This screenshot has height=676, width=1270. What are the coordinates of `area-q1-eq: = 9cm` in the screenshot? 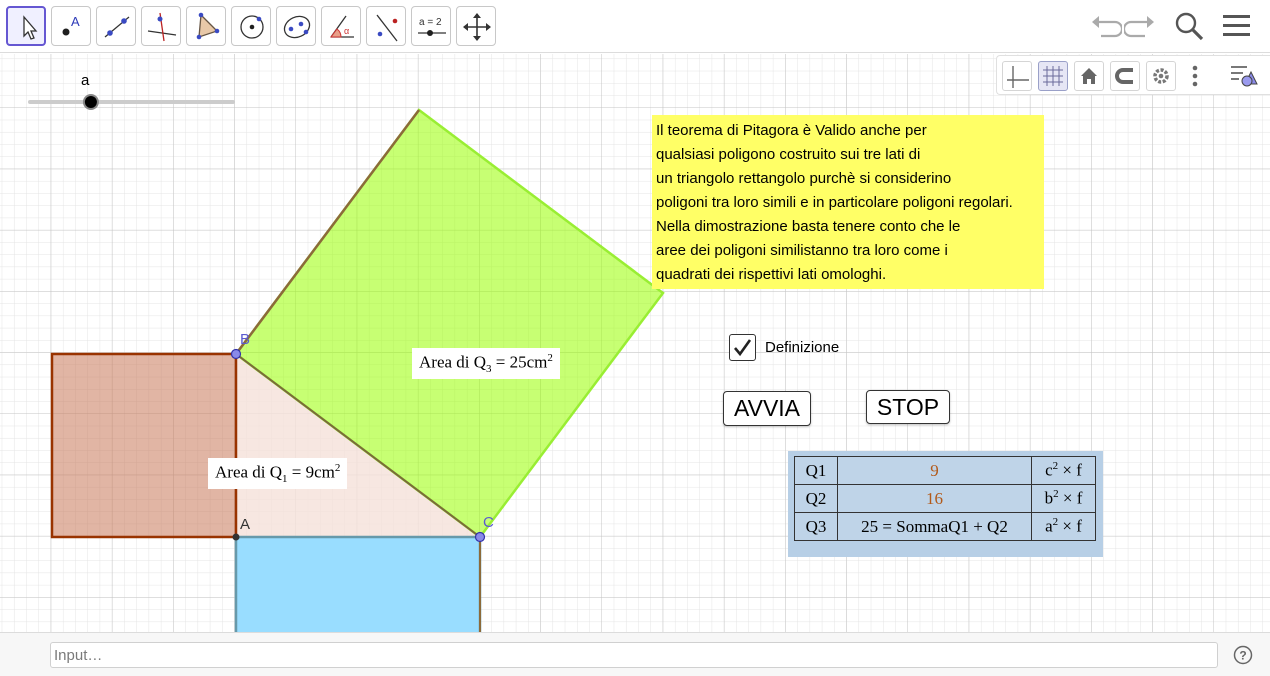 It's located at (311, 472).